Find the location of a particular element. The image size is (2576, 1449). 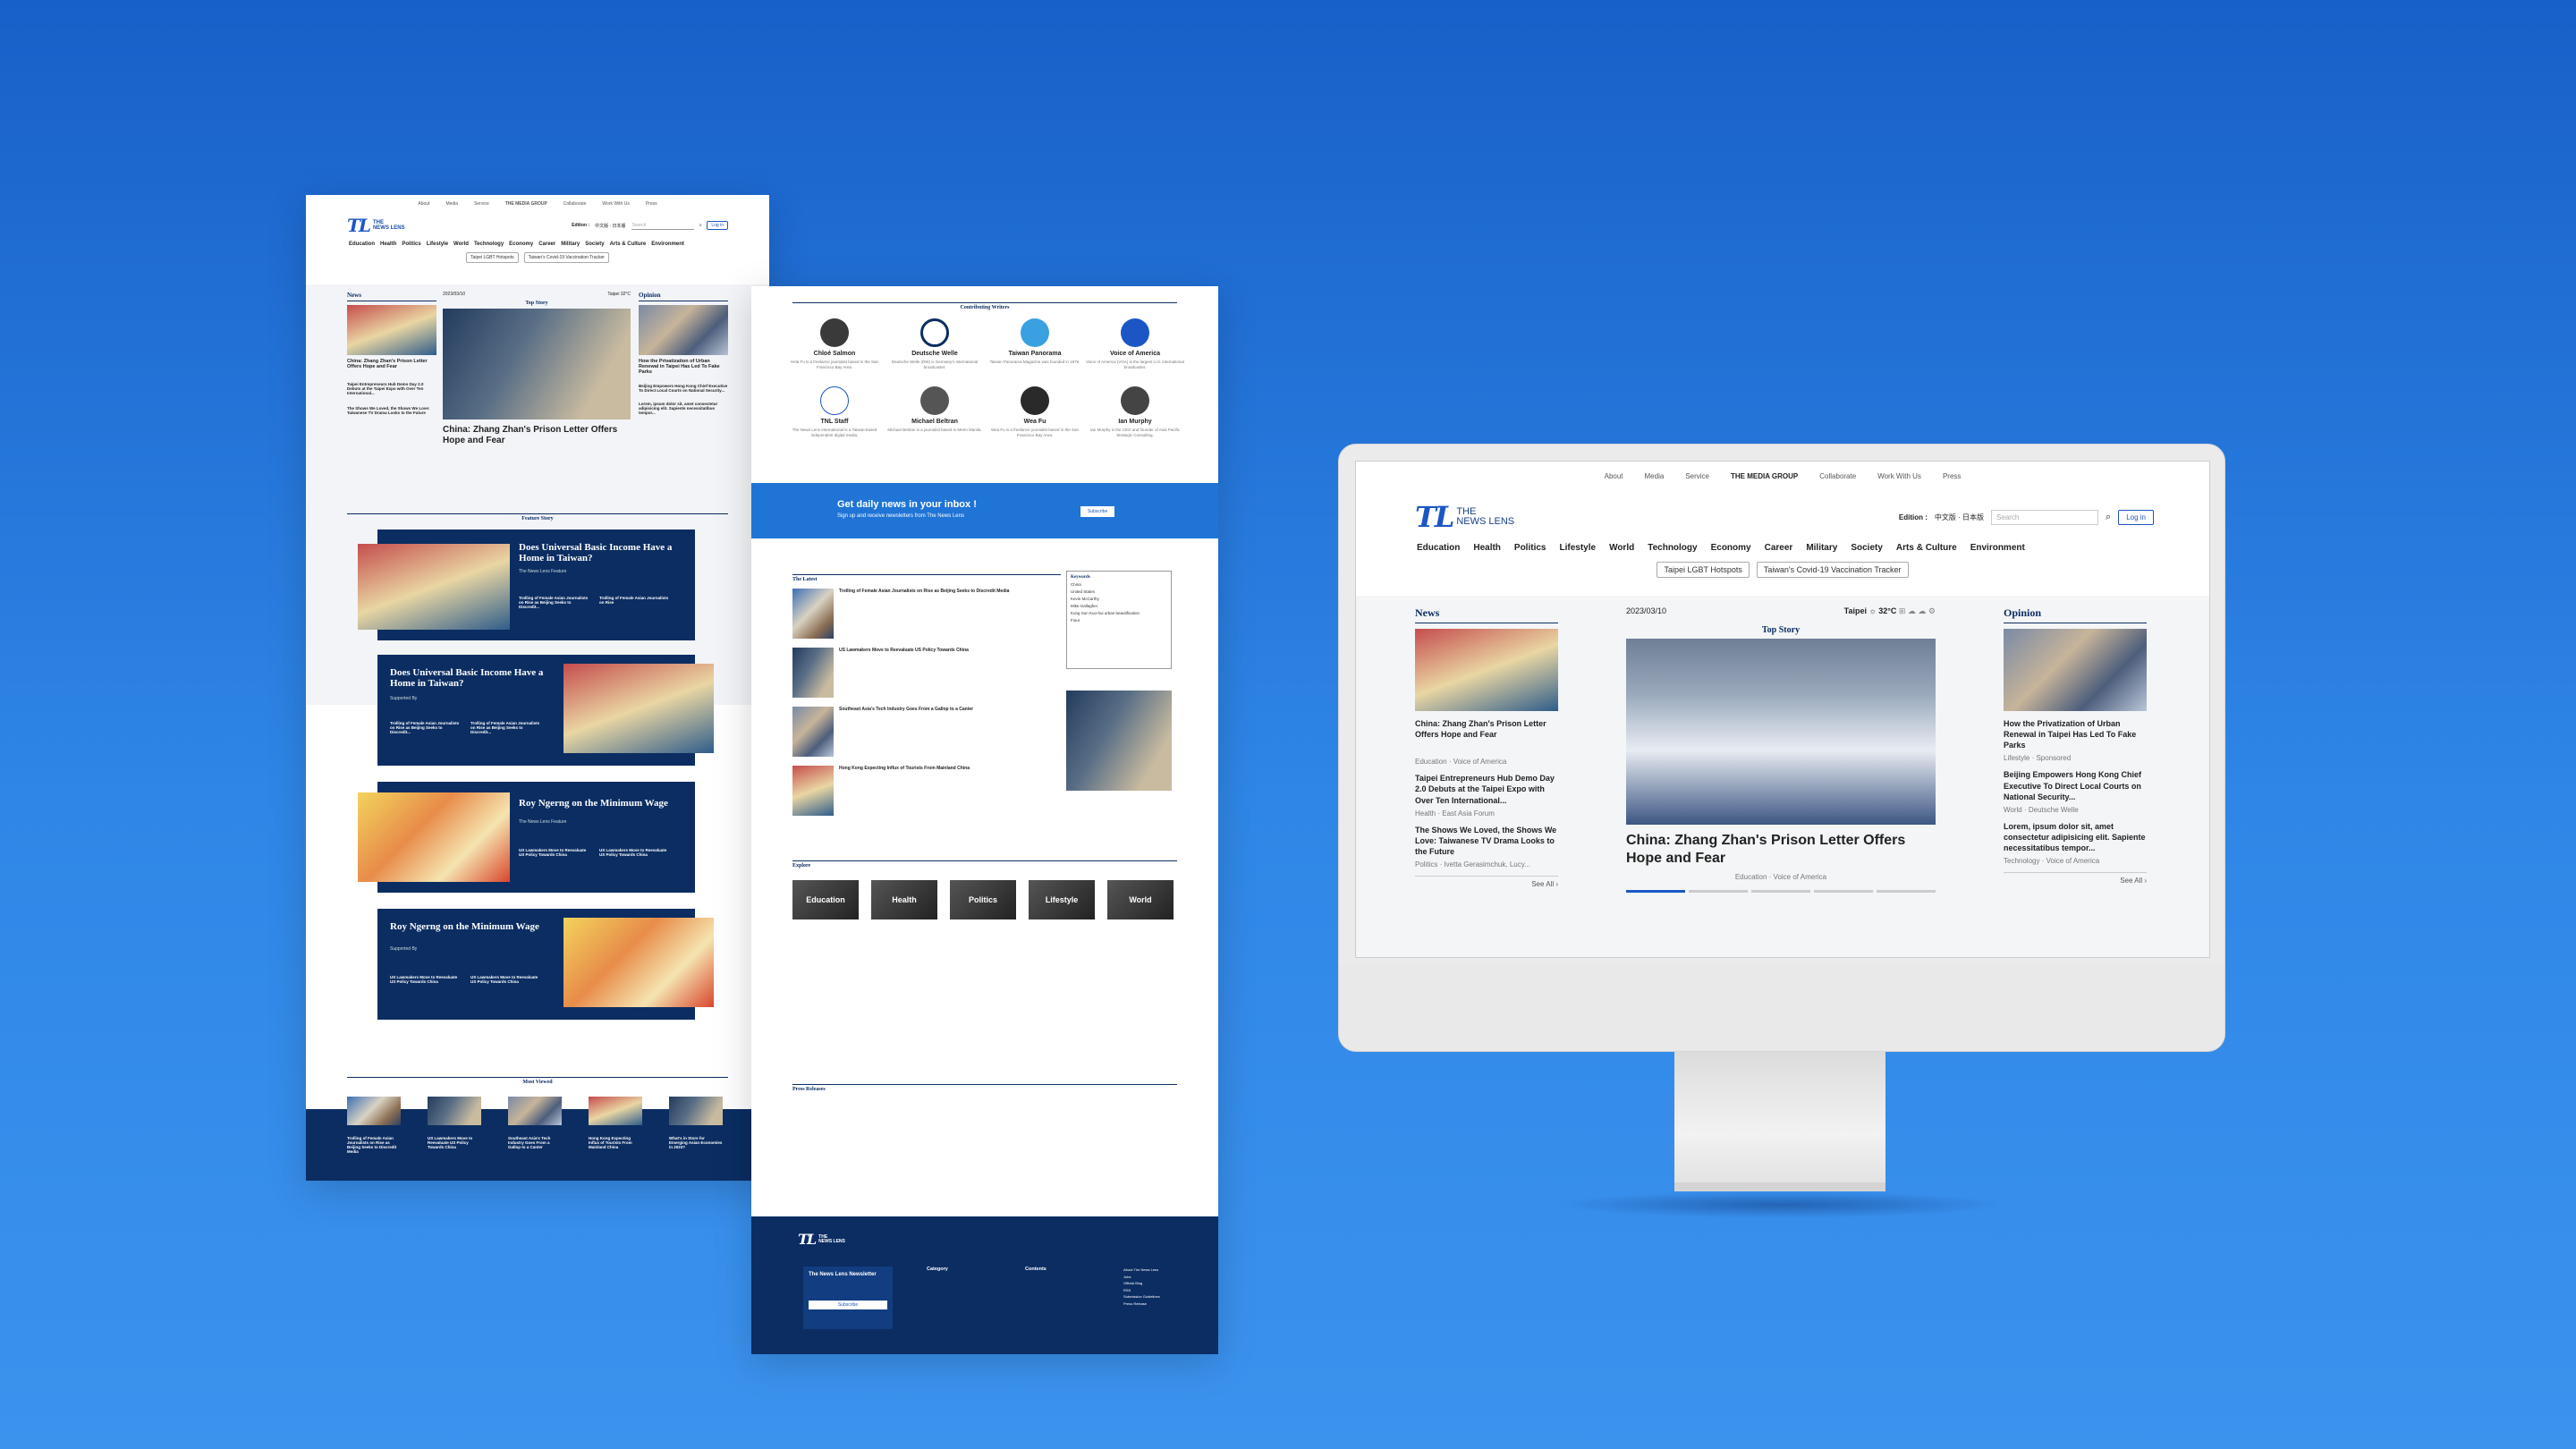

explore-politics: Politics is located at coordinates (983, 899).